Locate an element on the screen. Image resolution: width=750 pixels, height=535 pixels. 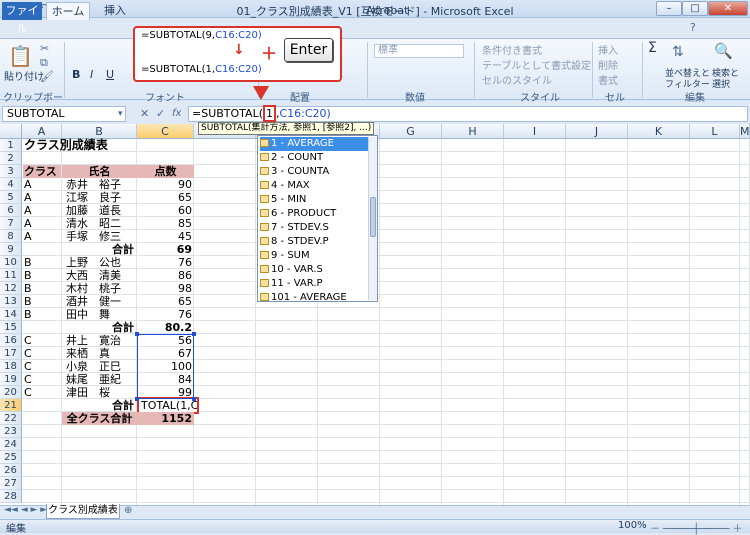
row-header-20: 20 is located at coordinates (11, 392).